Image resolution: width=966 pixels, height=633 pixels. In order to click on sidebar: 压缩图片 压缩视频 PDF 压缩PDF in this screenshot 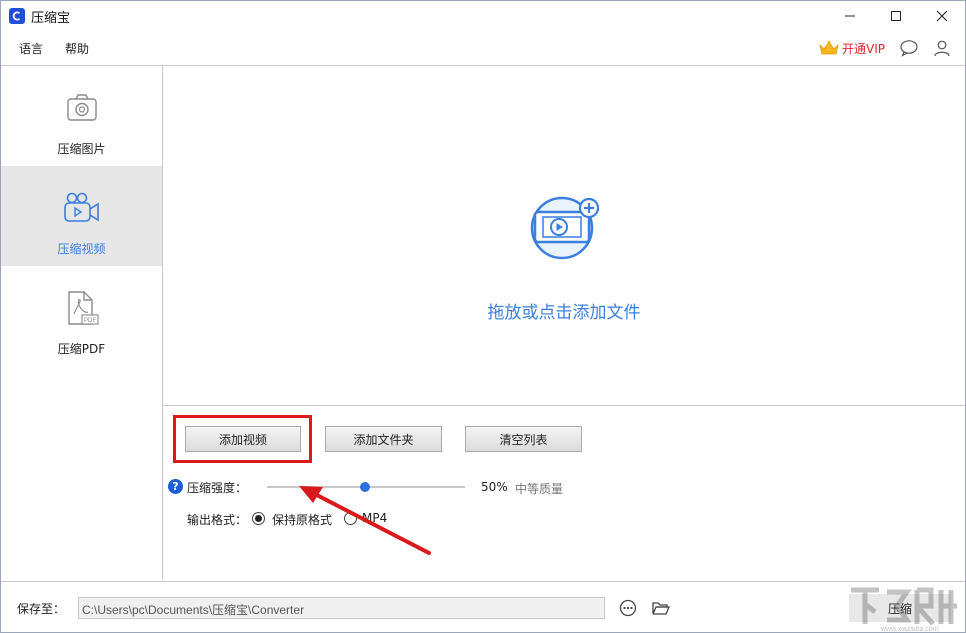, I will do `click(82, 322)`.